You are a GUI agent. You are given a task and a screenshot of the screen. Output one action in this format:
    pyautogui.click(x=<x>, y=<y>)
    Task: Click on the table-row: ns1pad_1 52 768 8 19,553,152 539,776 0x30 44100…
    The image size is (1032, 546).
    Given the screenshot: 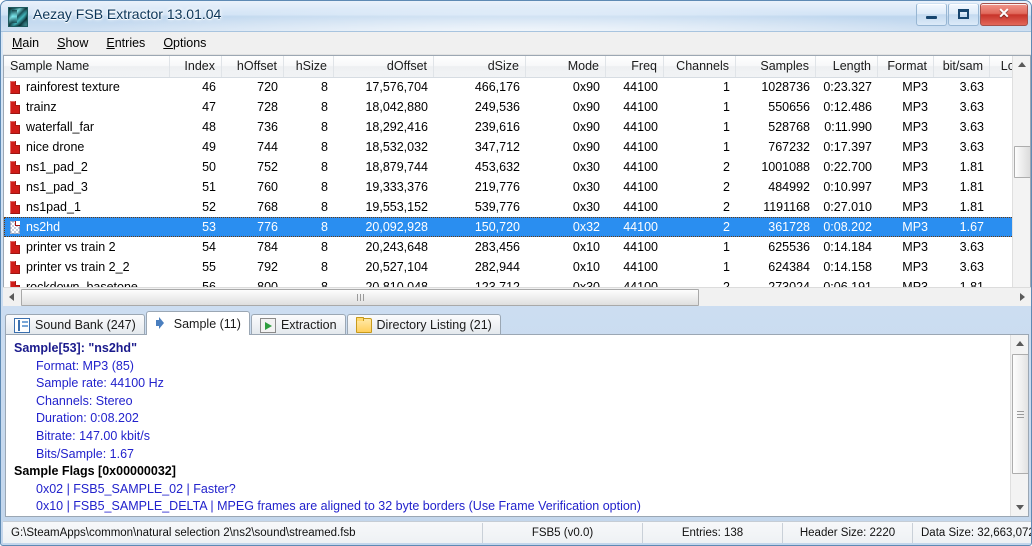 What is the action you would take?
    pyautogui.click(x=517, y=207)
    